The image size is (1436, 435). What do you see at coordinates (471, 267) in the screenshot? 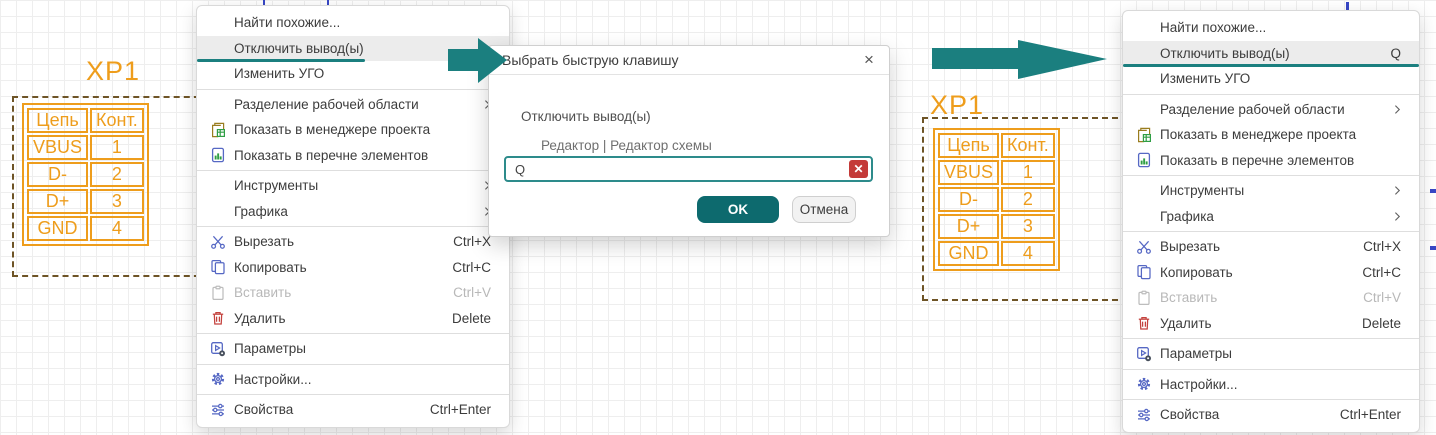
I see `menu-item-shortcut: Ctrl+C` at bounding box center [471, 267].